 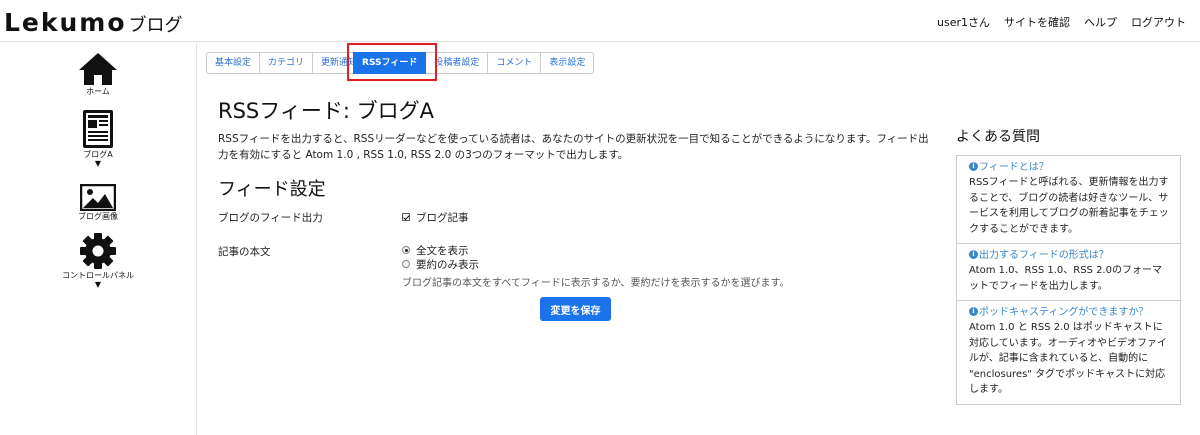 What do you see at coordinates (390, 63) in the screenshot?
I see `tab-rss-feed: RSSフィード` at bounding box center [390, 63].